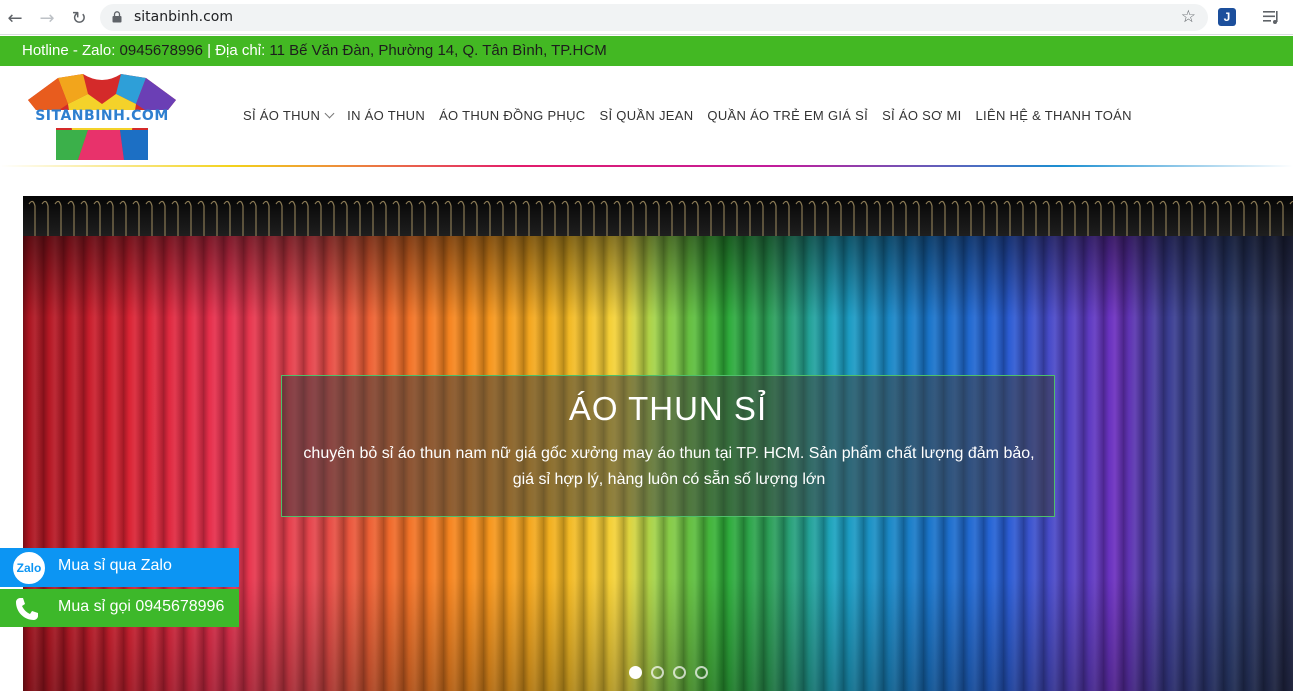 The height and width of the screenshot is (691, 1293). I want to click on url-text: sitanbinh.com, so click(183, 17).